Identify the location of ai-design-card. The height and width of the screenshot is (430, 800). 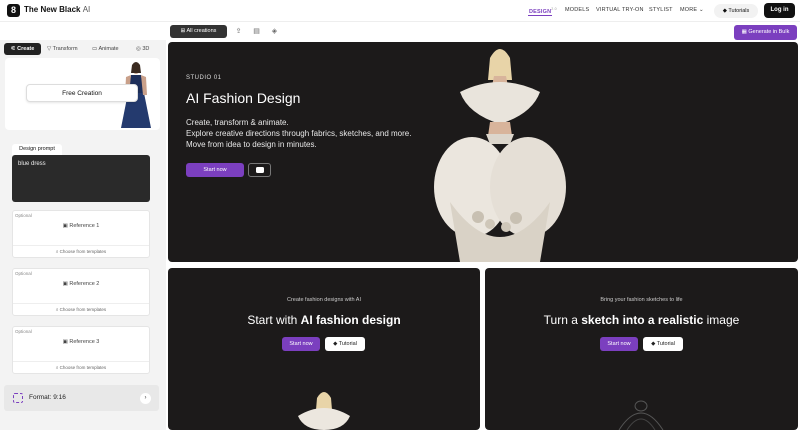
(324, 349).